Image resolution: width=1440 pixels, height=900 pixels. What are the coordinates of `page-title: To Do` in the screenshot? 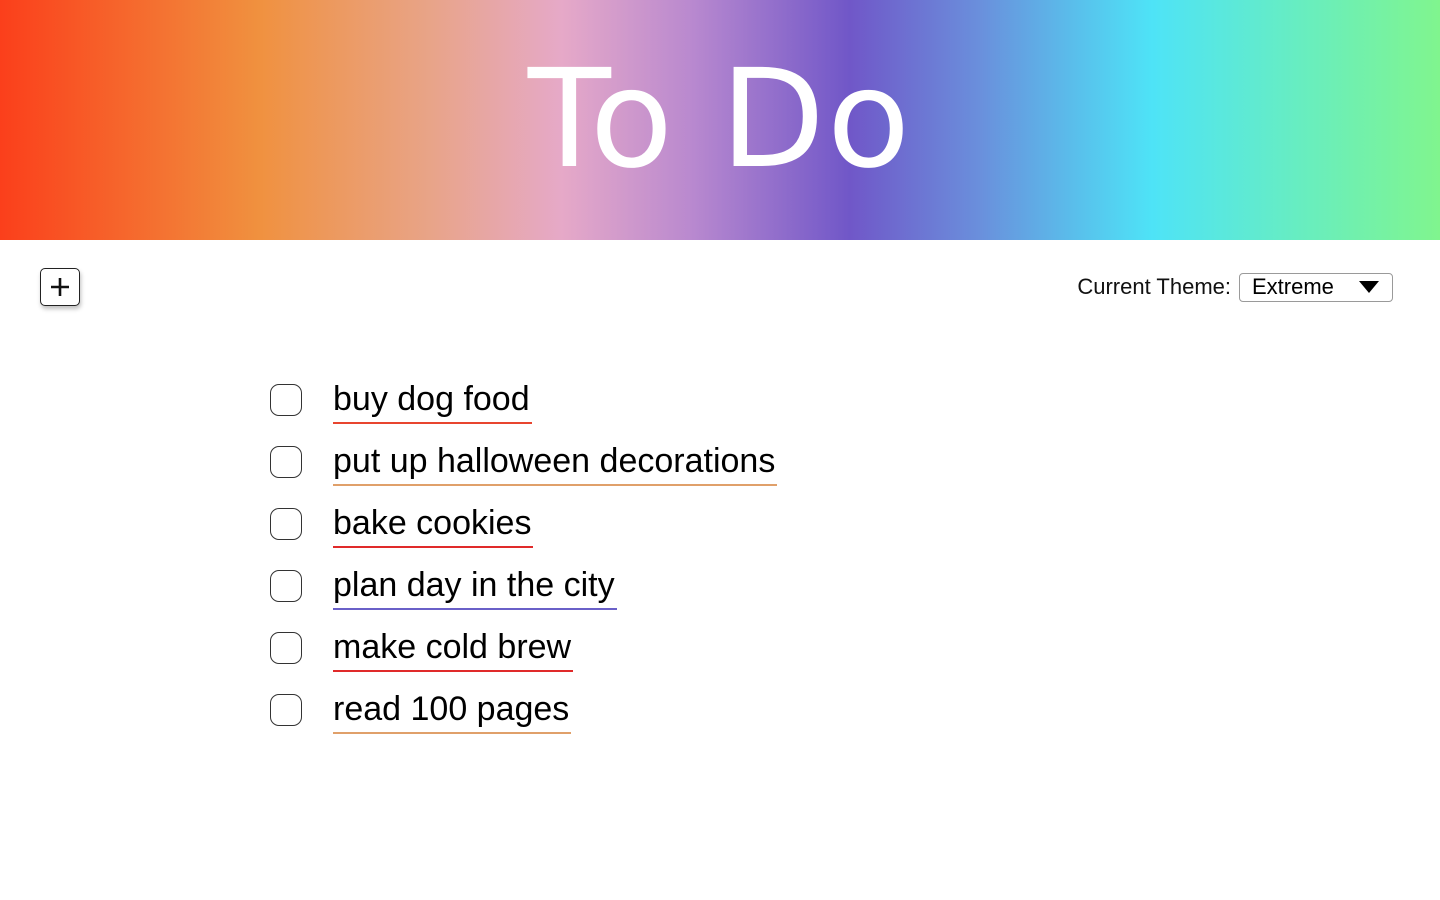 It's located at (720, 120).